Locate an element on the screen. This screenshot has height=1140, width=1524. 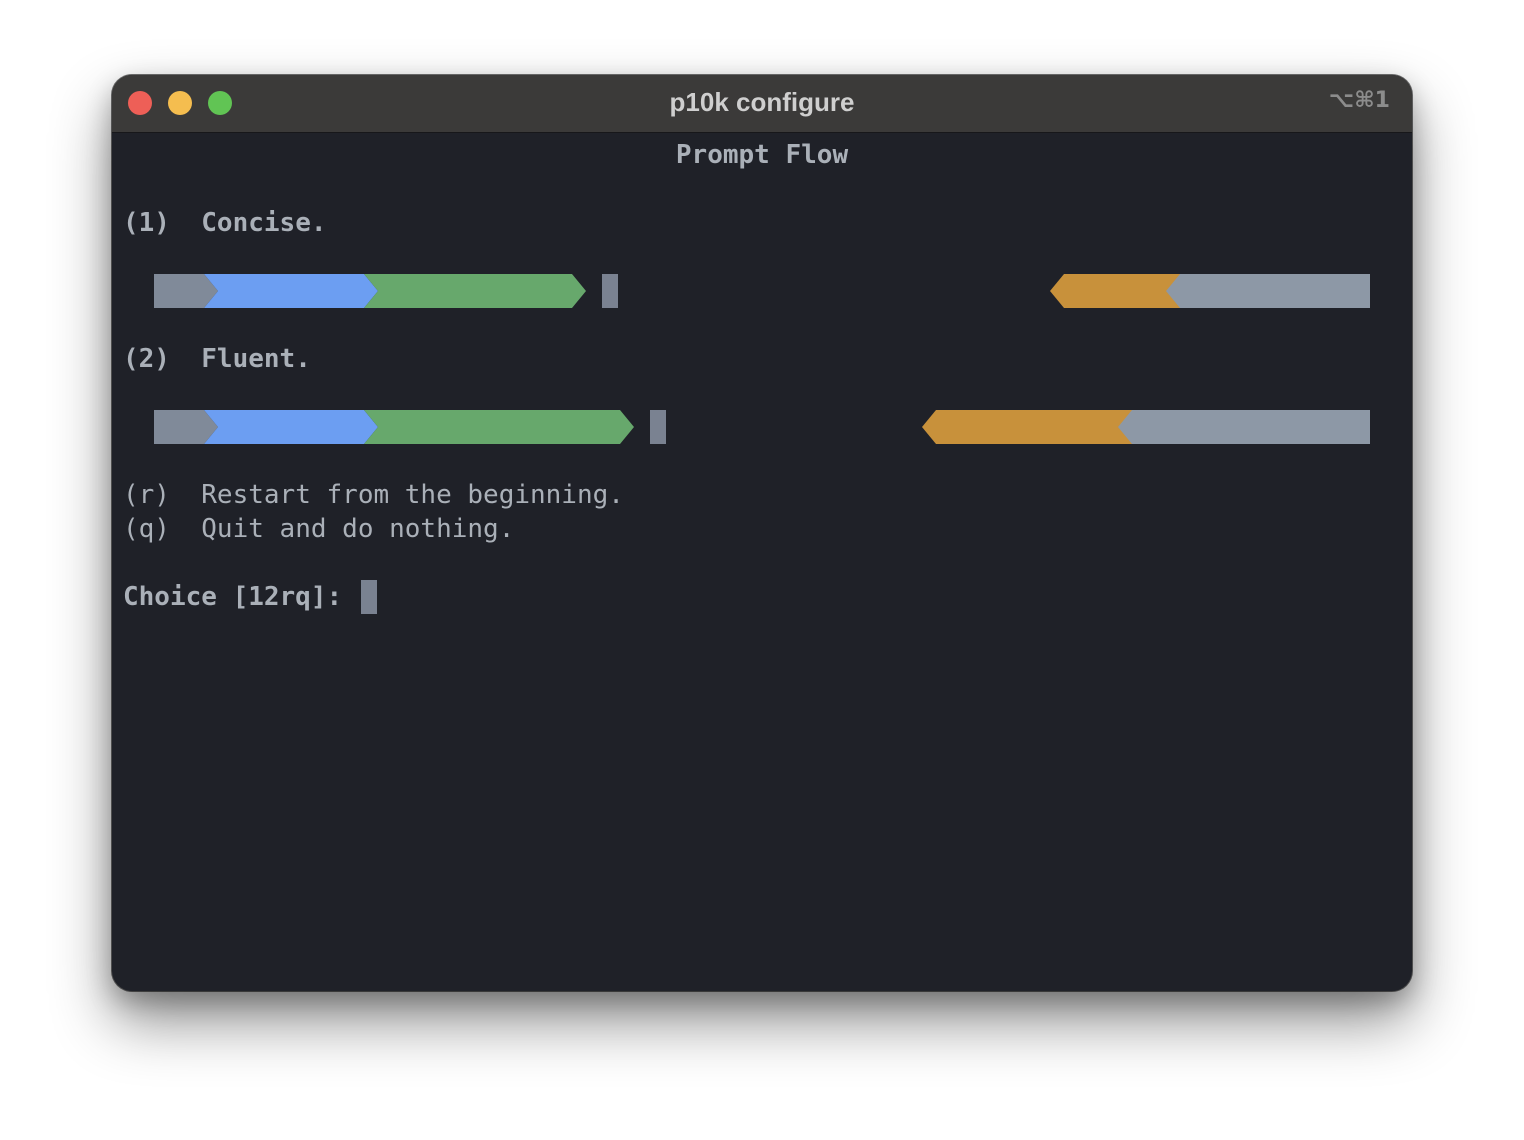
duration-segment: took 5s is located at coordinates (1027, 427).